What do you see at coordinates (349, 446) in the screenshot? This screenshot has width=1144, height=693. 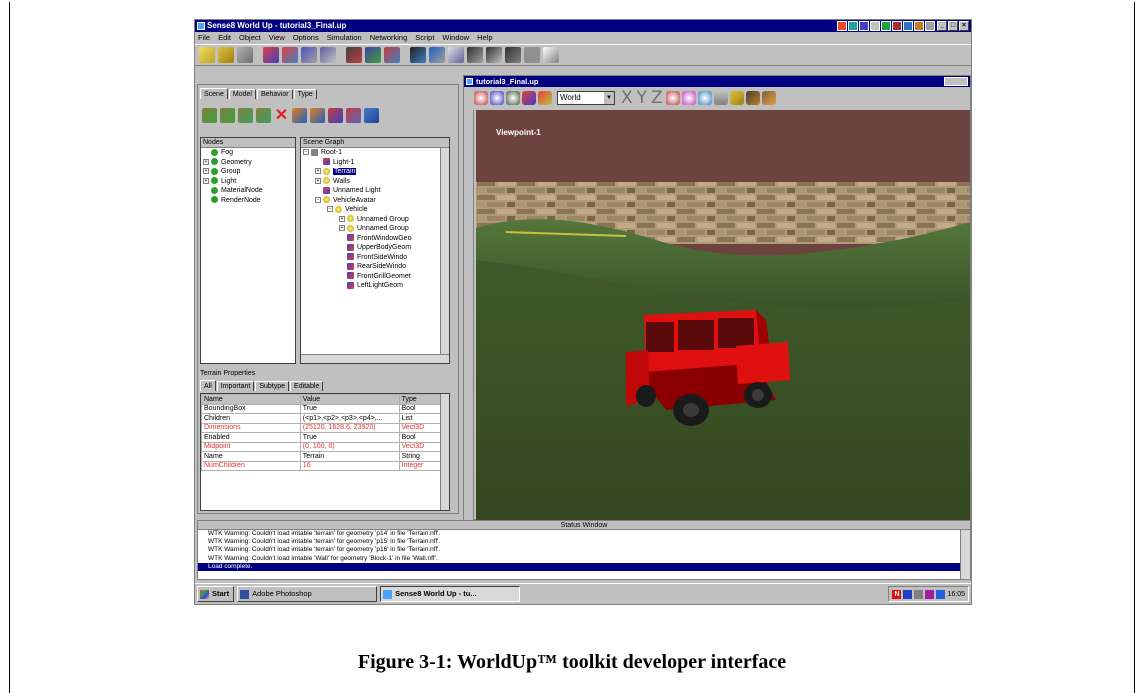 I see `property-value: (0, 100, 0)` at bounding box center [349, 446].